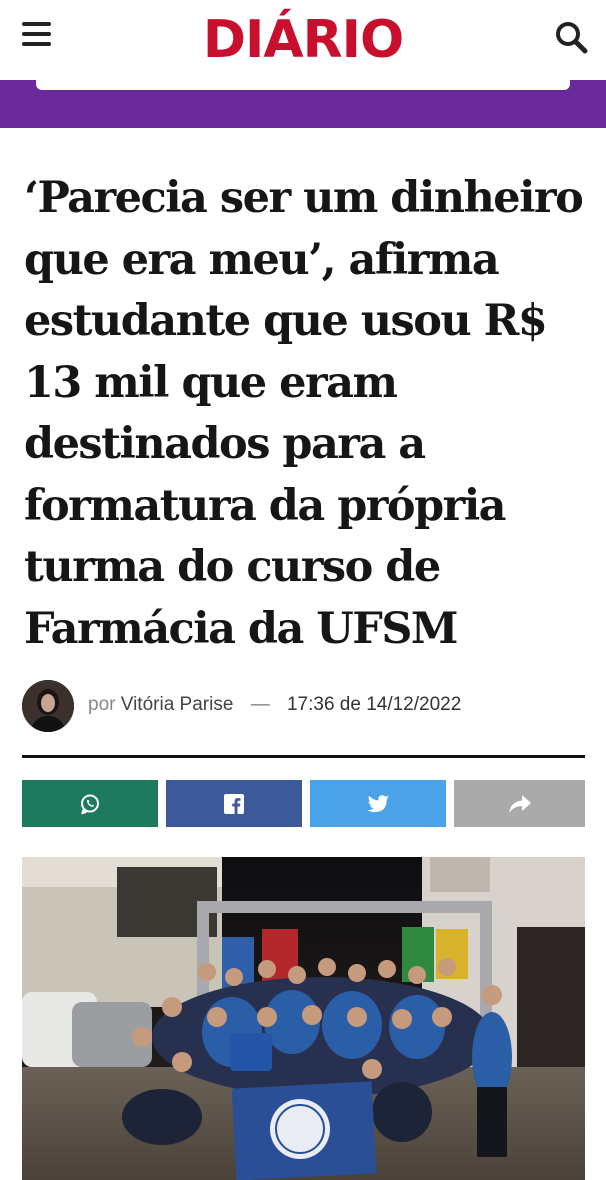 Image resolution: width=606 pixels, height=1180 pixels. I want to click on publish-datetime: 17:36 de 14/12/2022, so click(374, 704).